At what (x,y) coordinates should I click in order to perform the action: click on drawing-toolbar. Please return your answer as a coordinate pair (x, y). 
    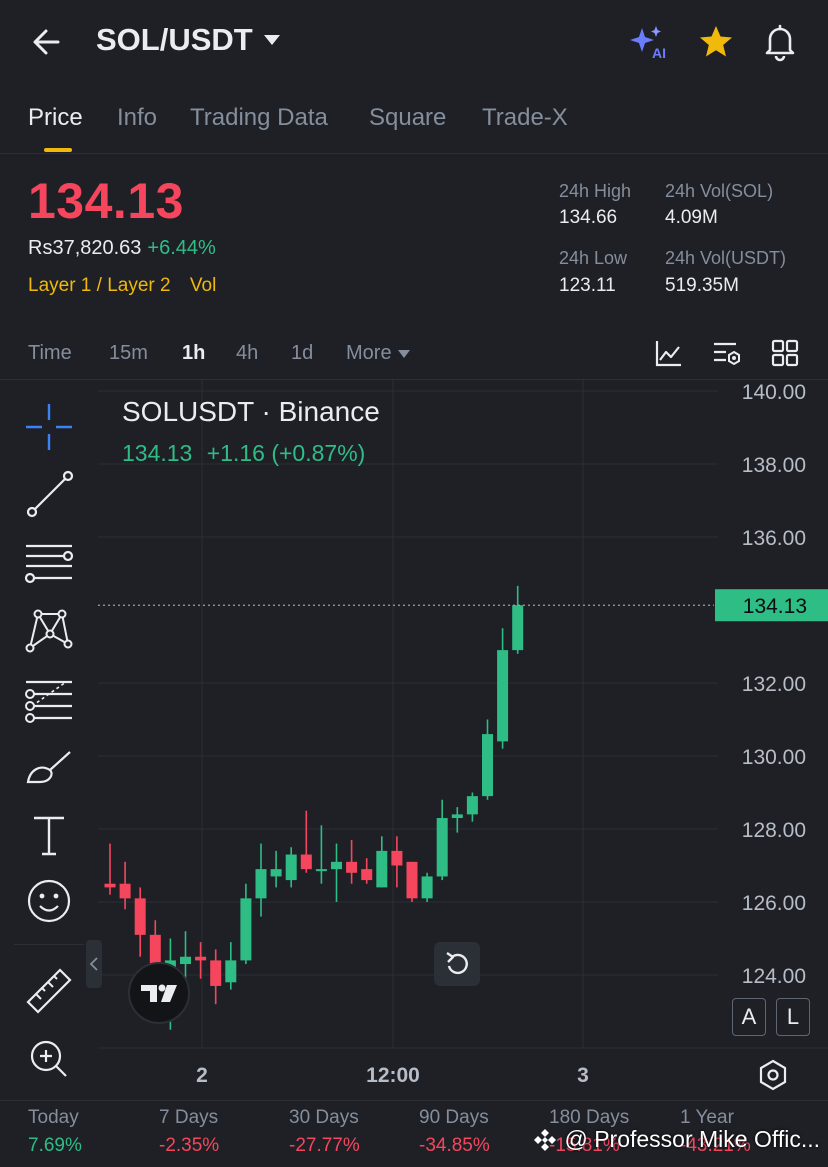
    Looking at the image, I should click on (49, 740).